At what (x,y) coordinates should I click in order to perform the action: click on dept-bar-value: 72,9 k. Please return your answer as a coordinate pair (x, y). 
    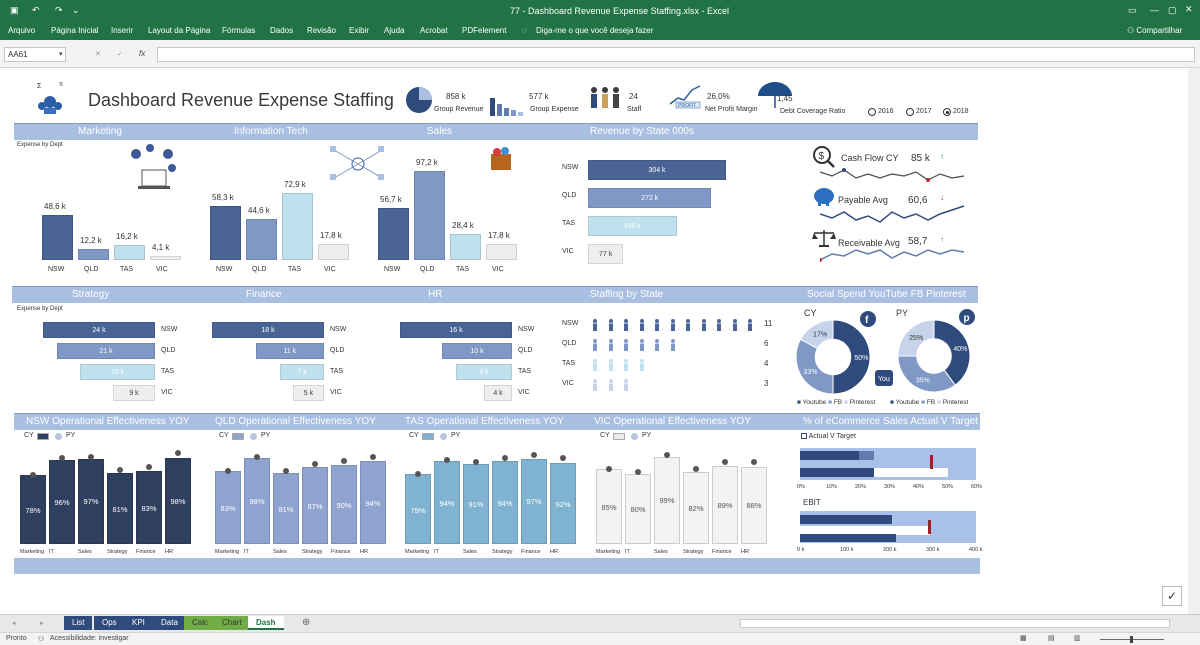
    Looking at the image, I should click on (295, 184).